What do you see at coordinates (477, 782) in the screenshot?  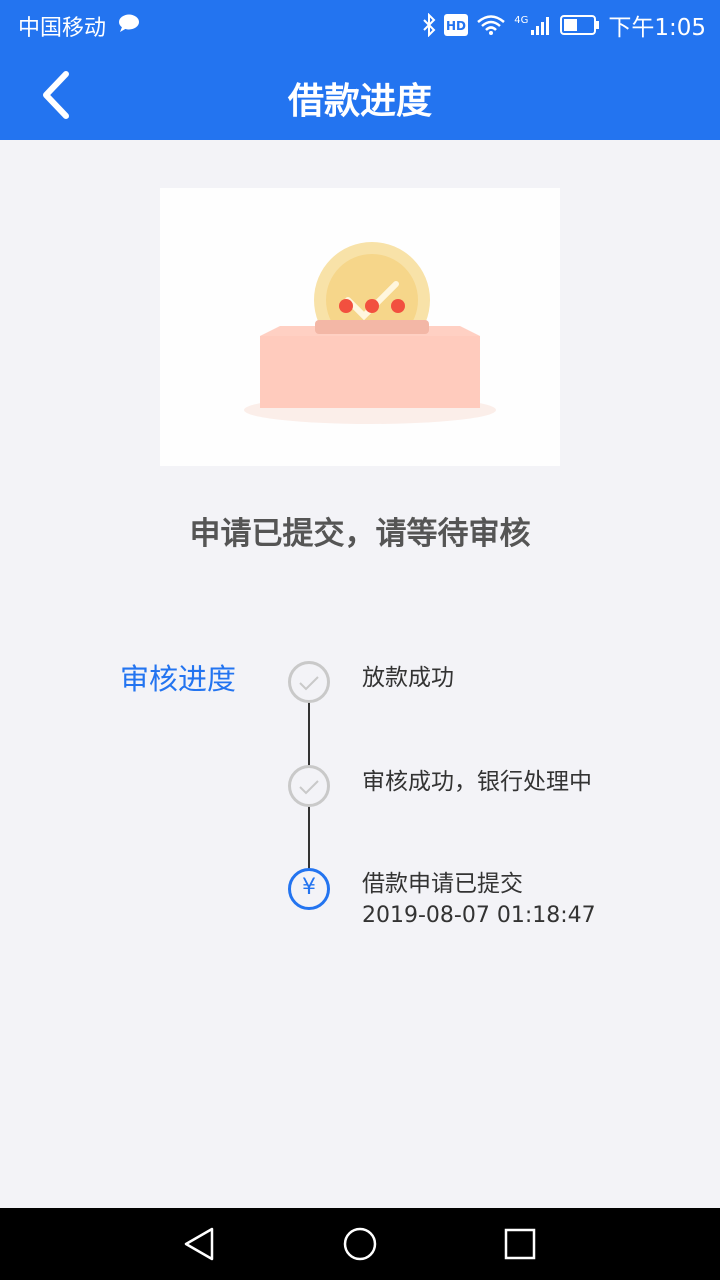 I see `step-label: 审核成功，银行处理中` at bounding box center [477, 782].